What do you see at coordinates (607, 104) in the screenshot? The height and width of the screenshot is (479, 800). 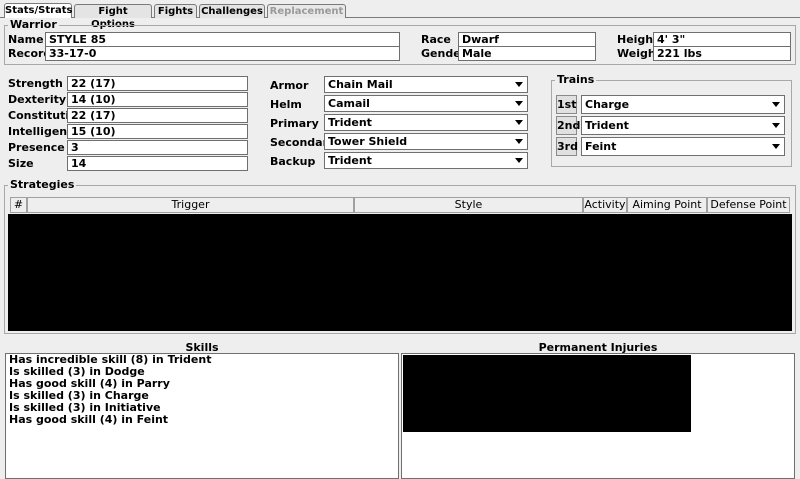 I see `train-1st-value: Charge` at bounding box center [607, 104].